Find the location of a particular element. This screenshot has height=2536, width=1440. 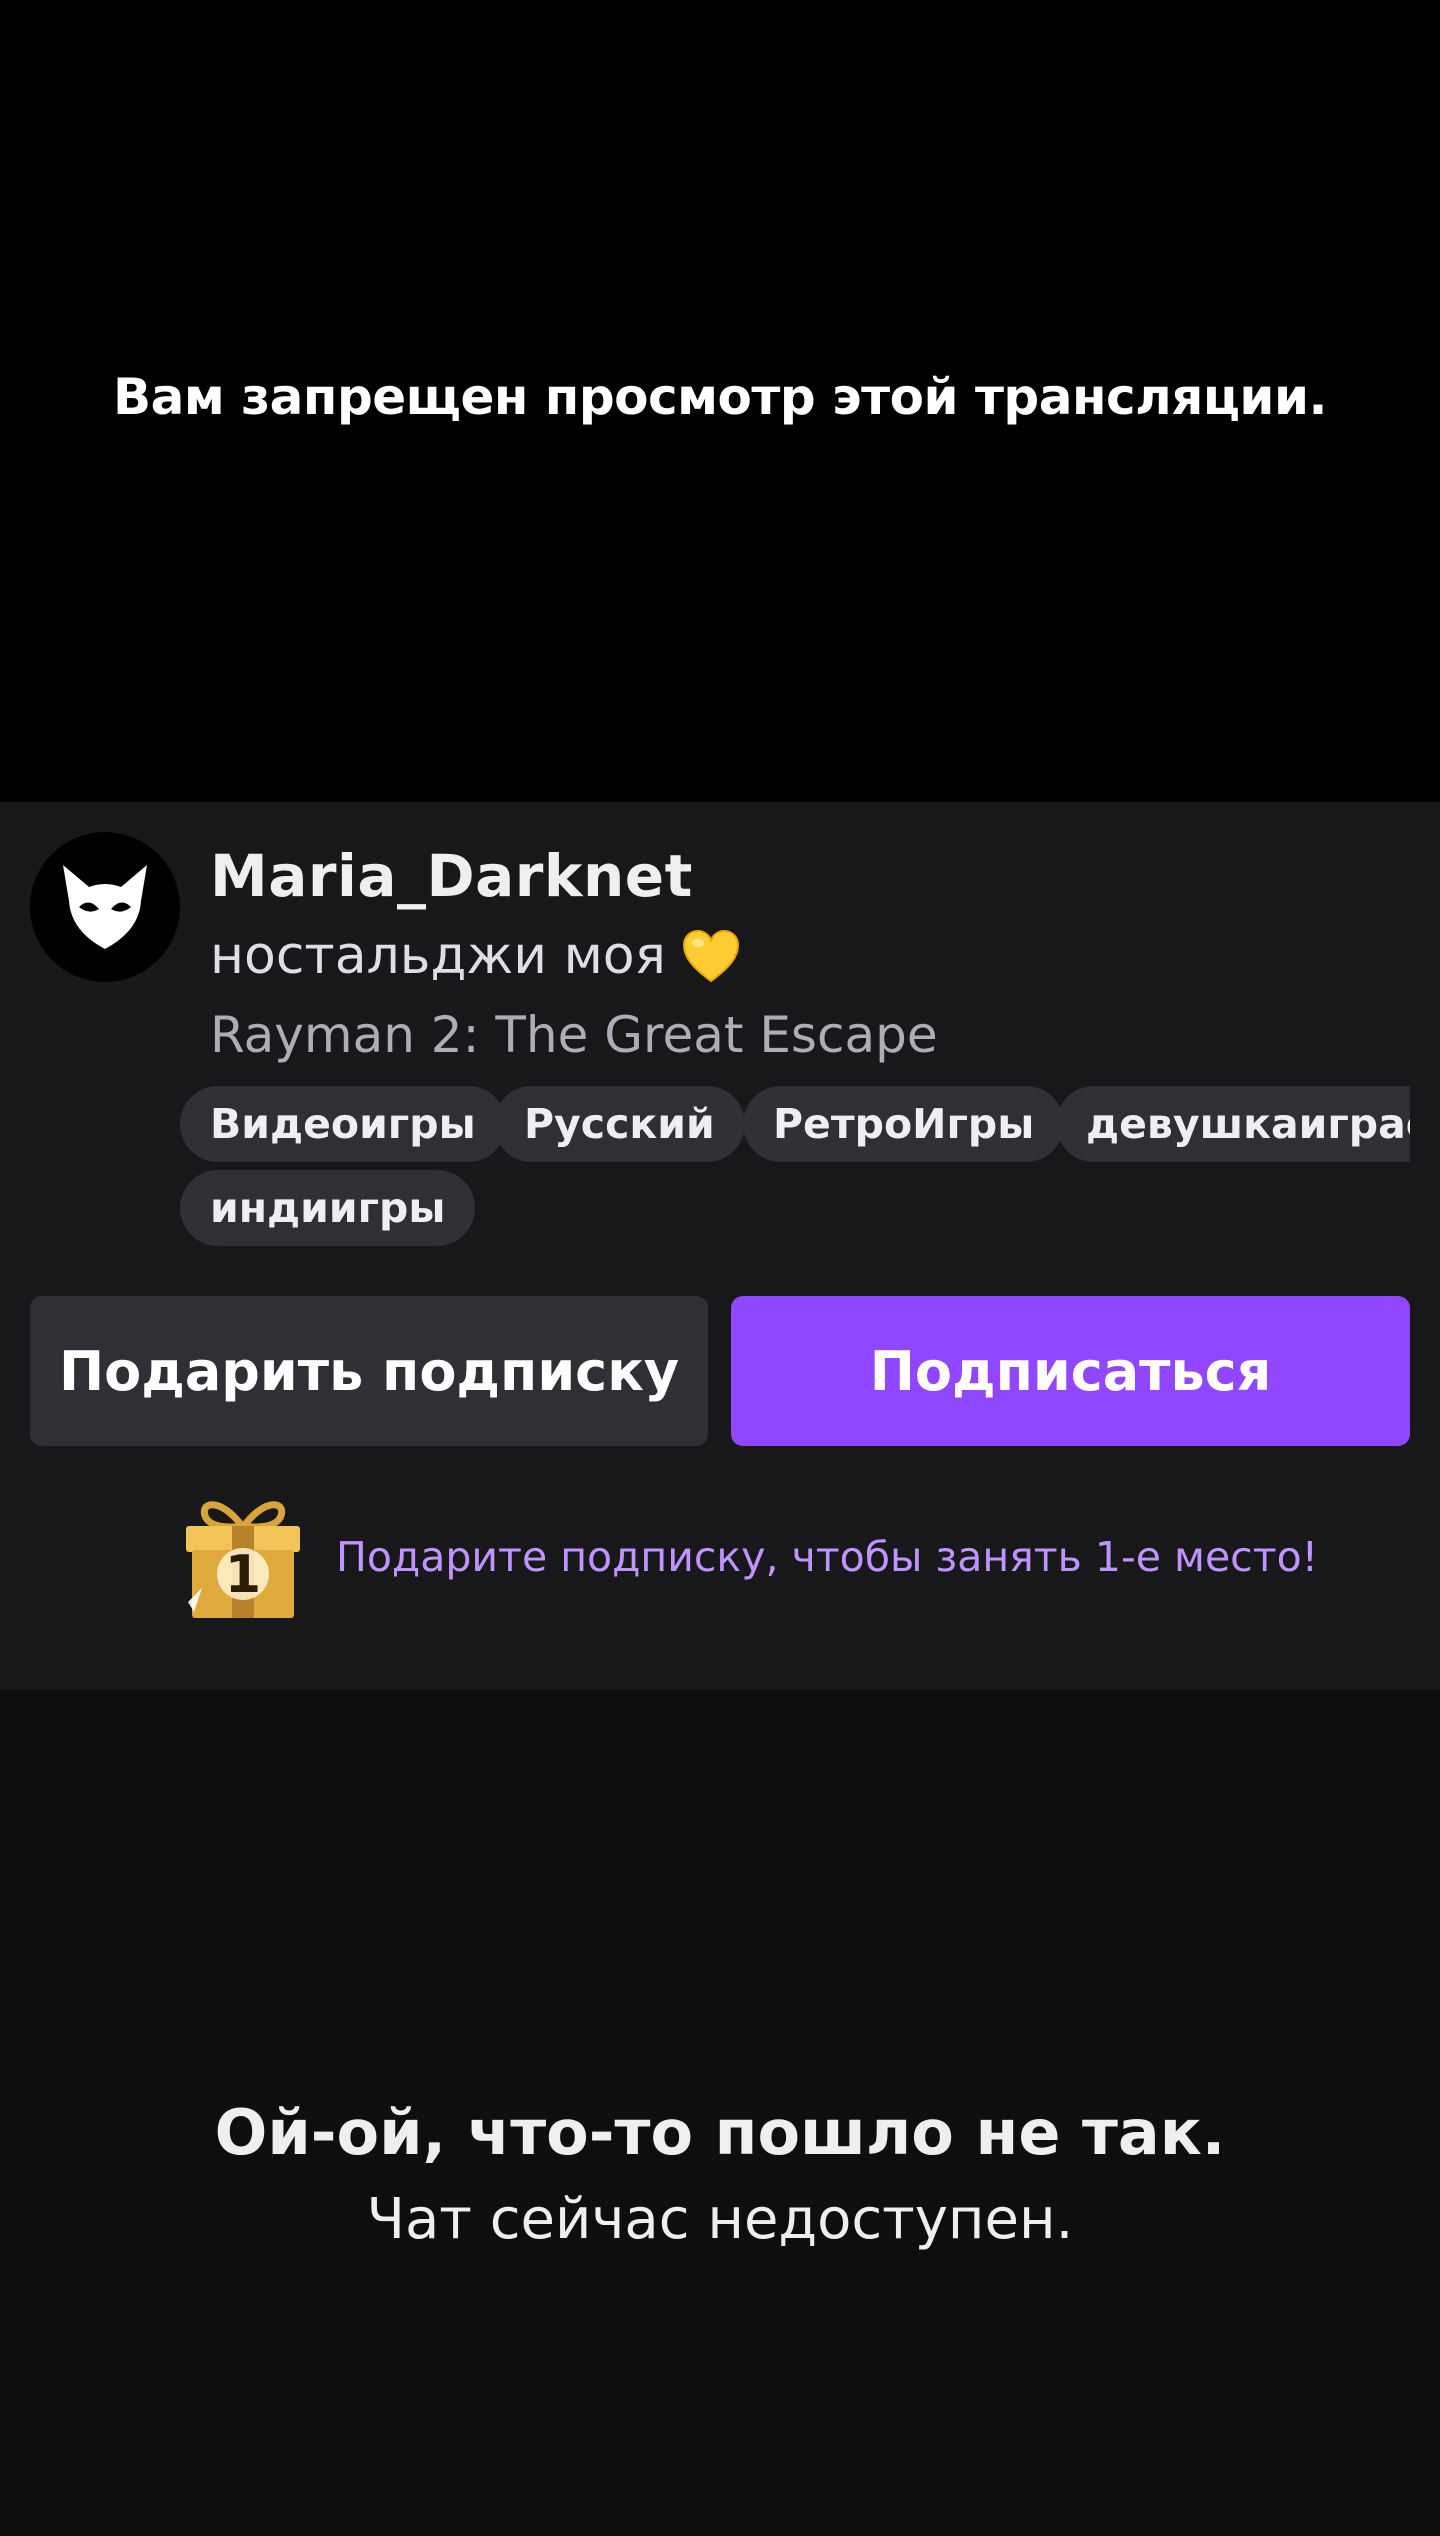

channel-avatar is located at coordinates (105, 907).